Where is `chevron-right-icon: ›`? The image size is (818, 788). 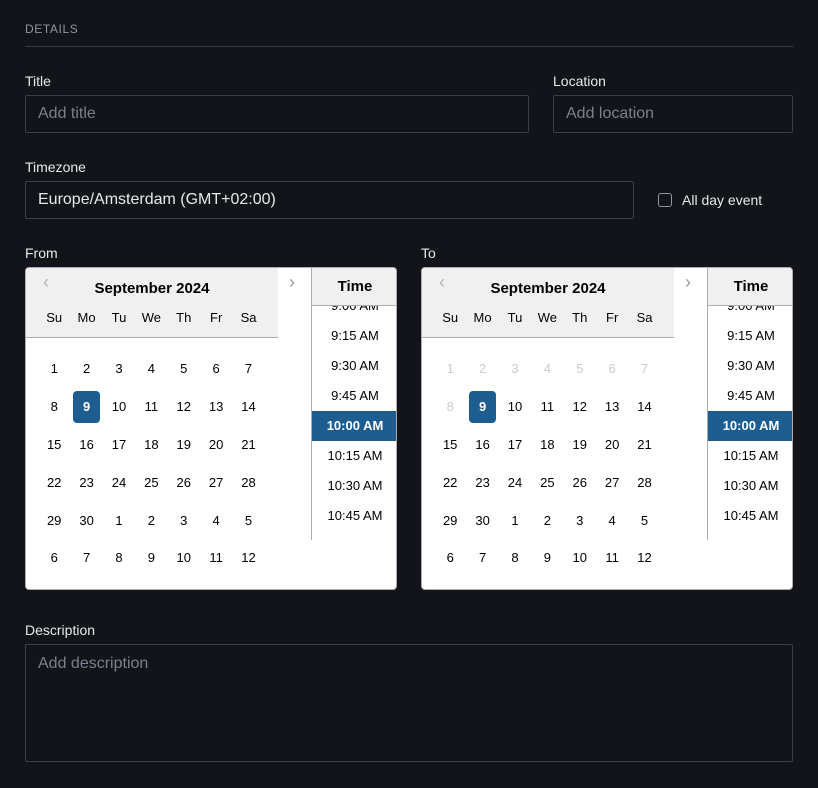 chevron-right-icon: › is located at coordinates (292, 282).